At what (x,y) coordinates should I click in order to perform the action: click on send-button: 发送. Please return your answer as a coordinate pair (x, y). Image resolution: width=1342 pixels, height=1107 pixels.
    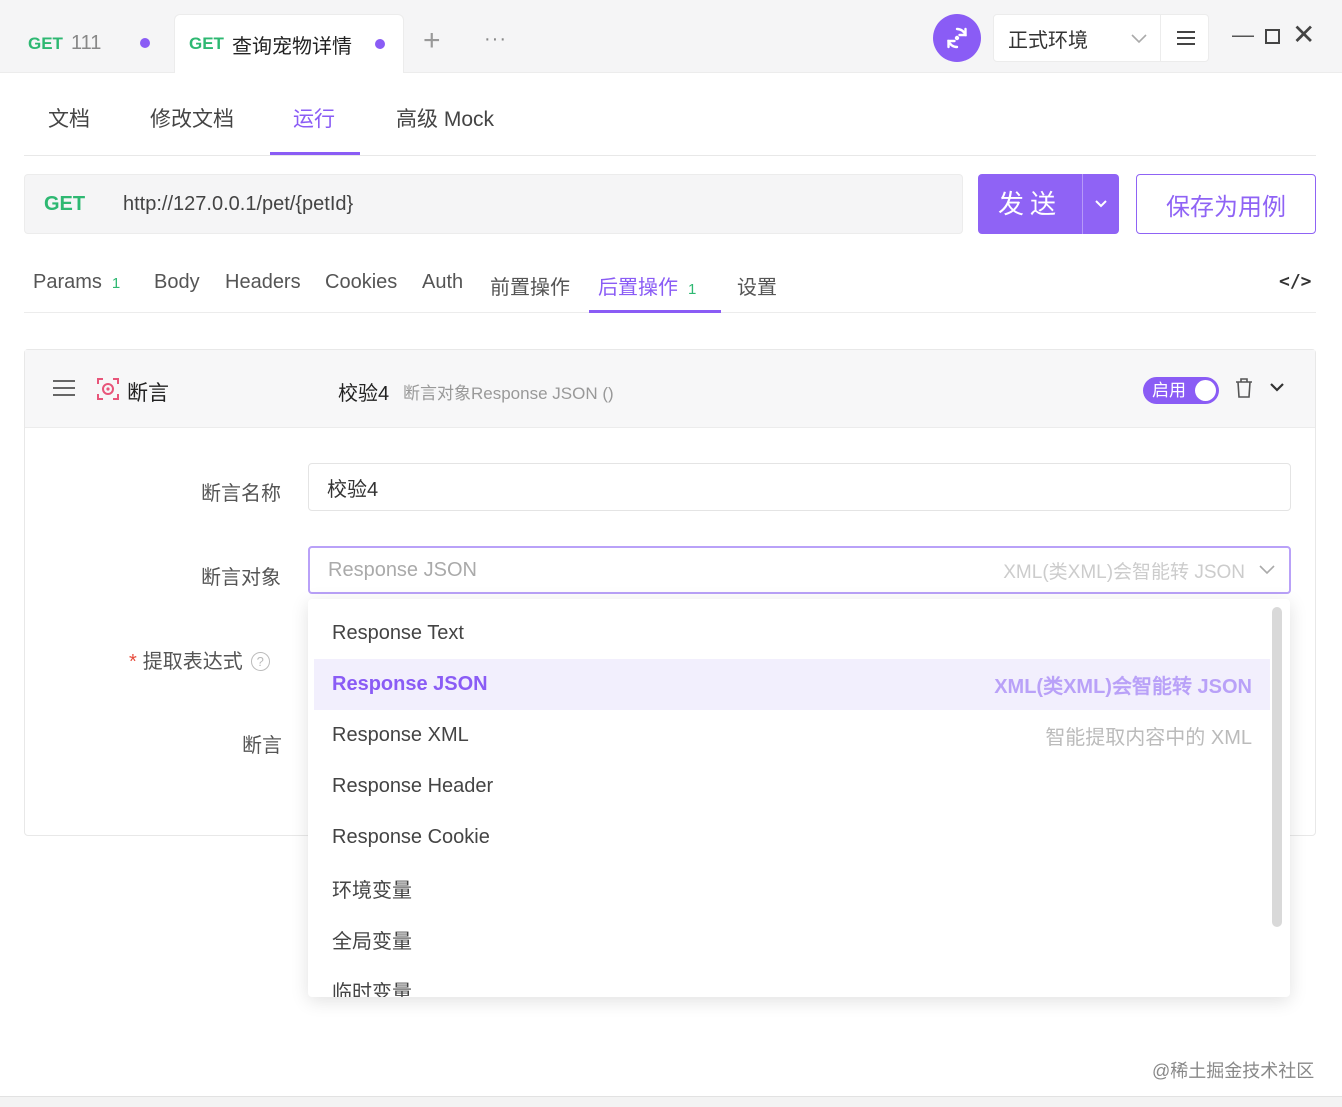
    Looking at the image, I should click on (1048, 204).